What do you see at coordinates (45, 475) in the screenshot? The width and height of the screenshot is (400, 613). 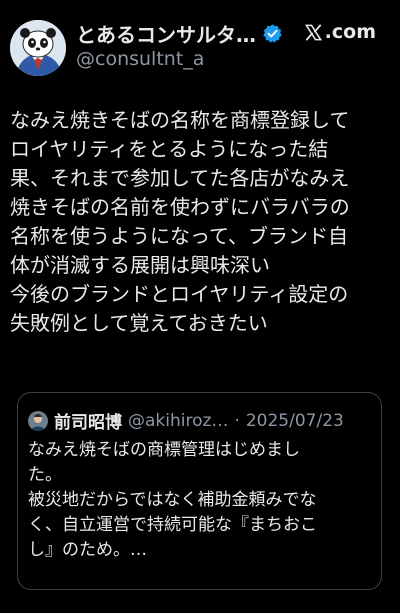 I see `quoted-post-line: た。` at bounding box center [45, 475].